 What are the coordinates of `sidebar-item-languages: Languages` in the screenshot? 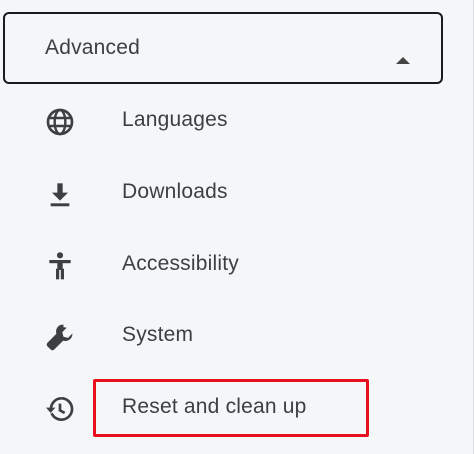 It's located at (220, 120).